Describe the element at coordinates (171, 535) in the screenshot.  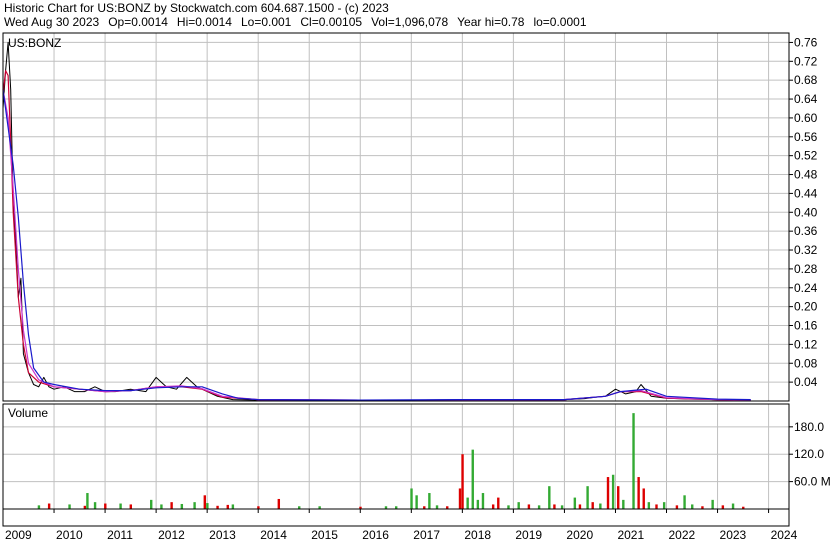
I see `year-tick-label: 2012` at that location.